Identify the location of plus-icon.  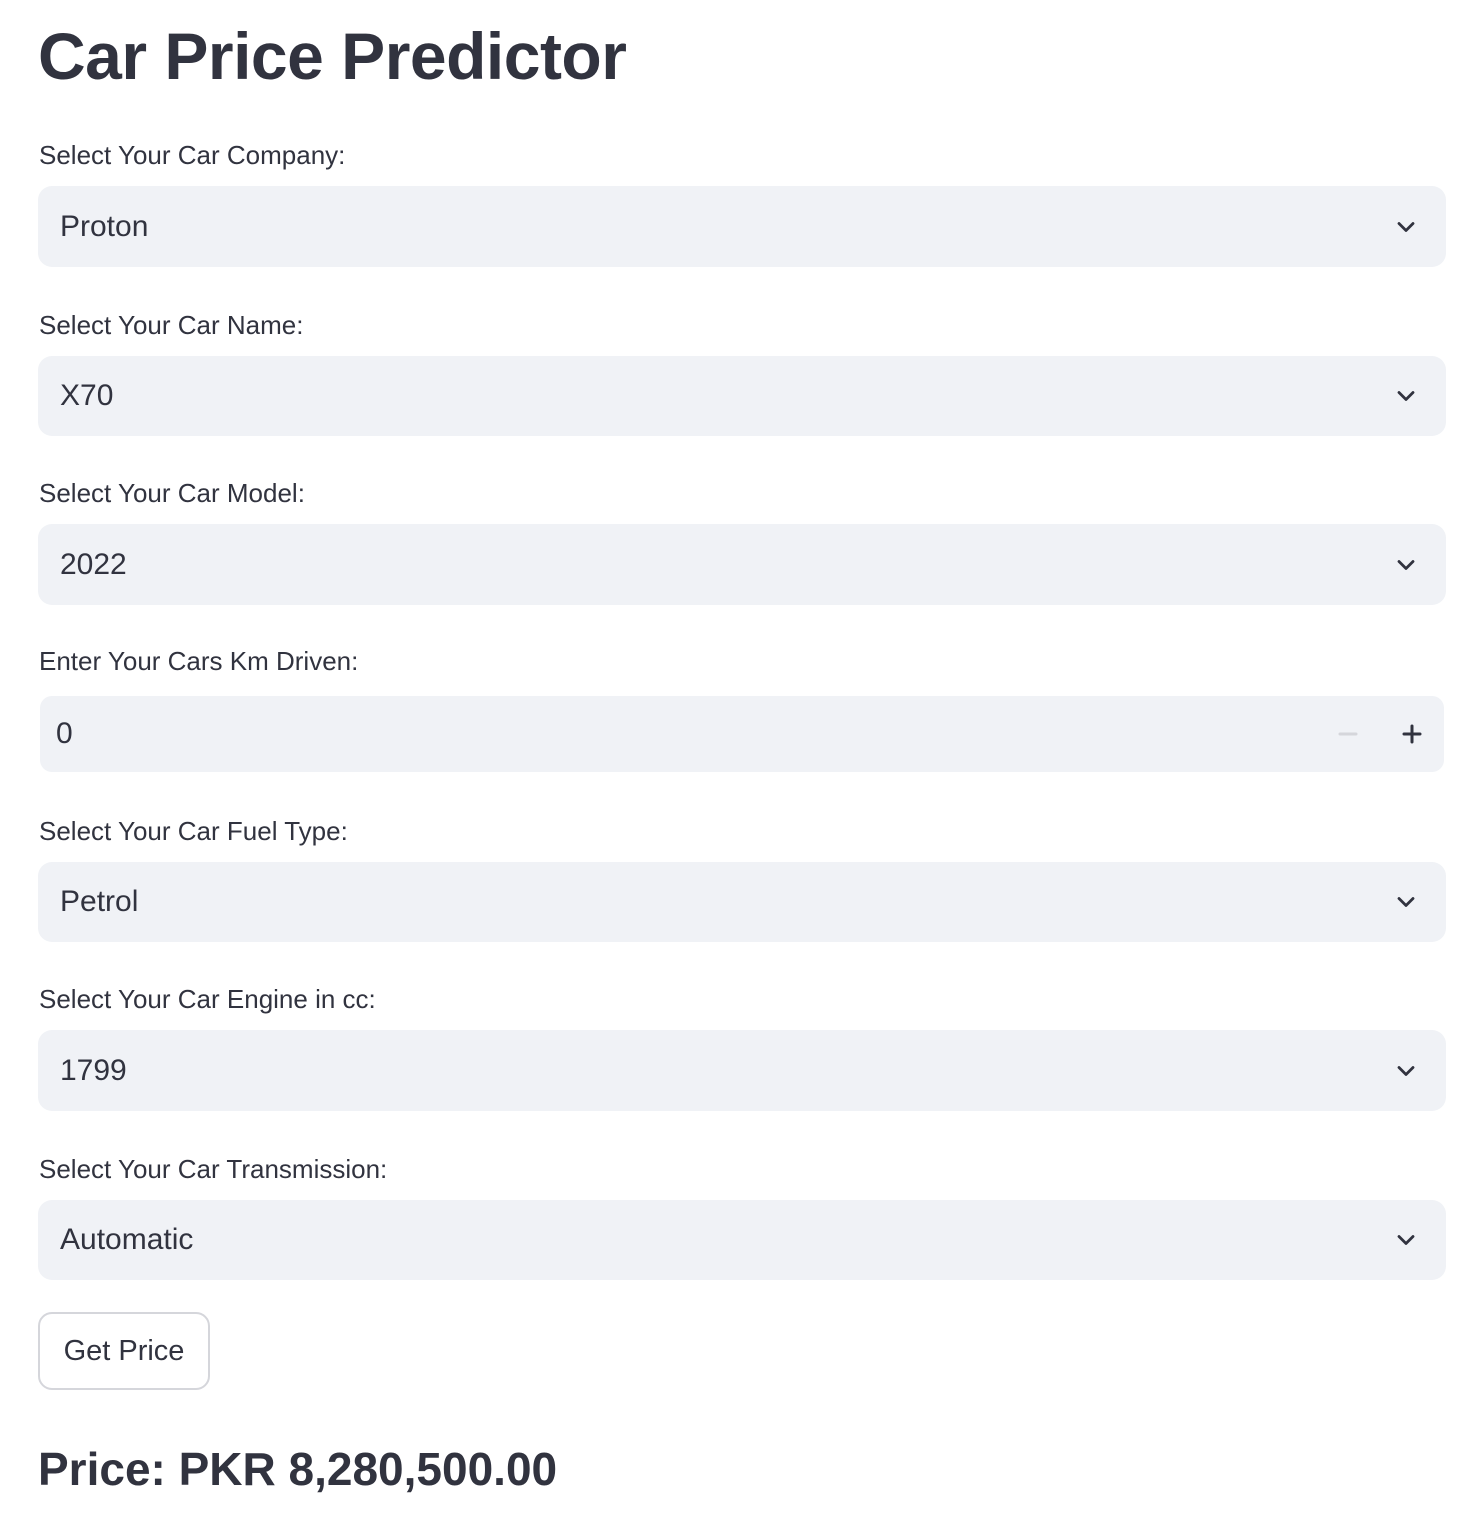
(1412, 734).